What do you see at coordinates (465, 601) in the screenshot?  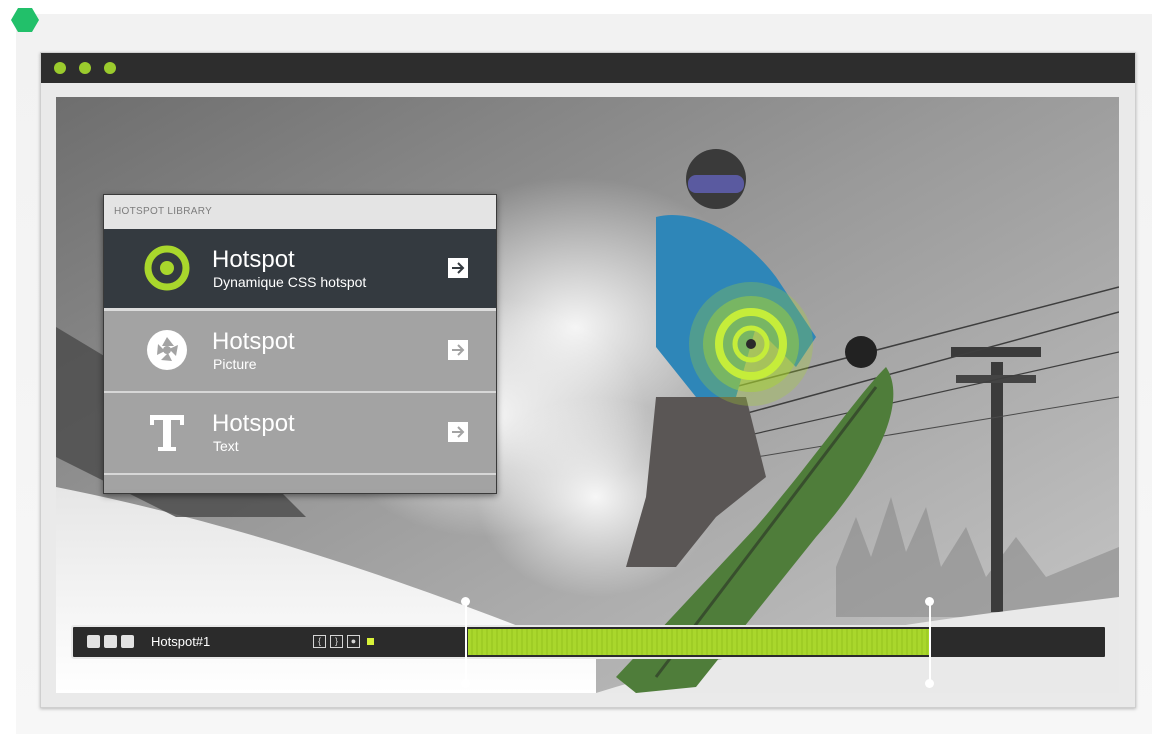 I see `timeline-start-handle-top` at bounding box center [465, 601].